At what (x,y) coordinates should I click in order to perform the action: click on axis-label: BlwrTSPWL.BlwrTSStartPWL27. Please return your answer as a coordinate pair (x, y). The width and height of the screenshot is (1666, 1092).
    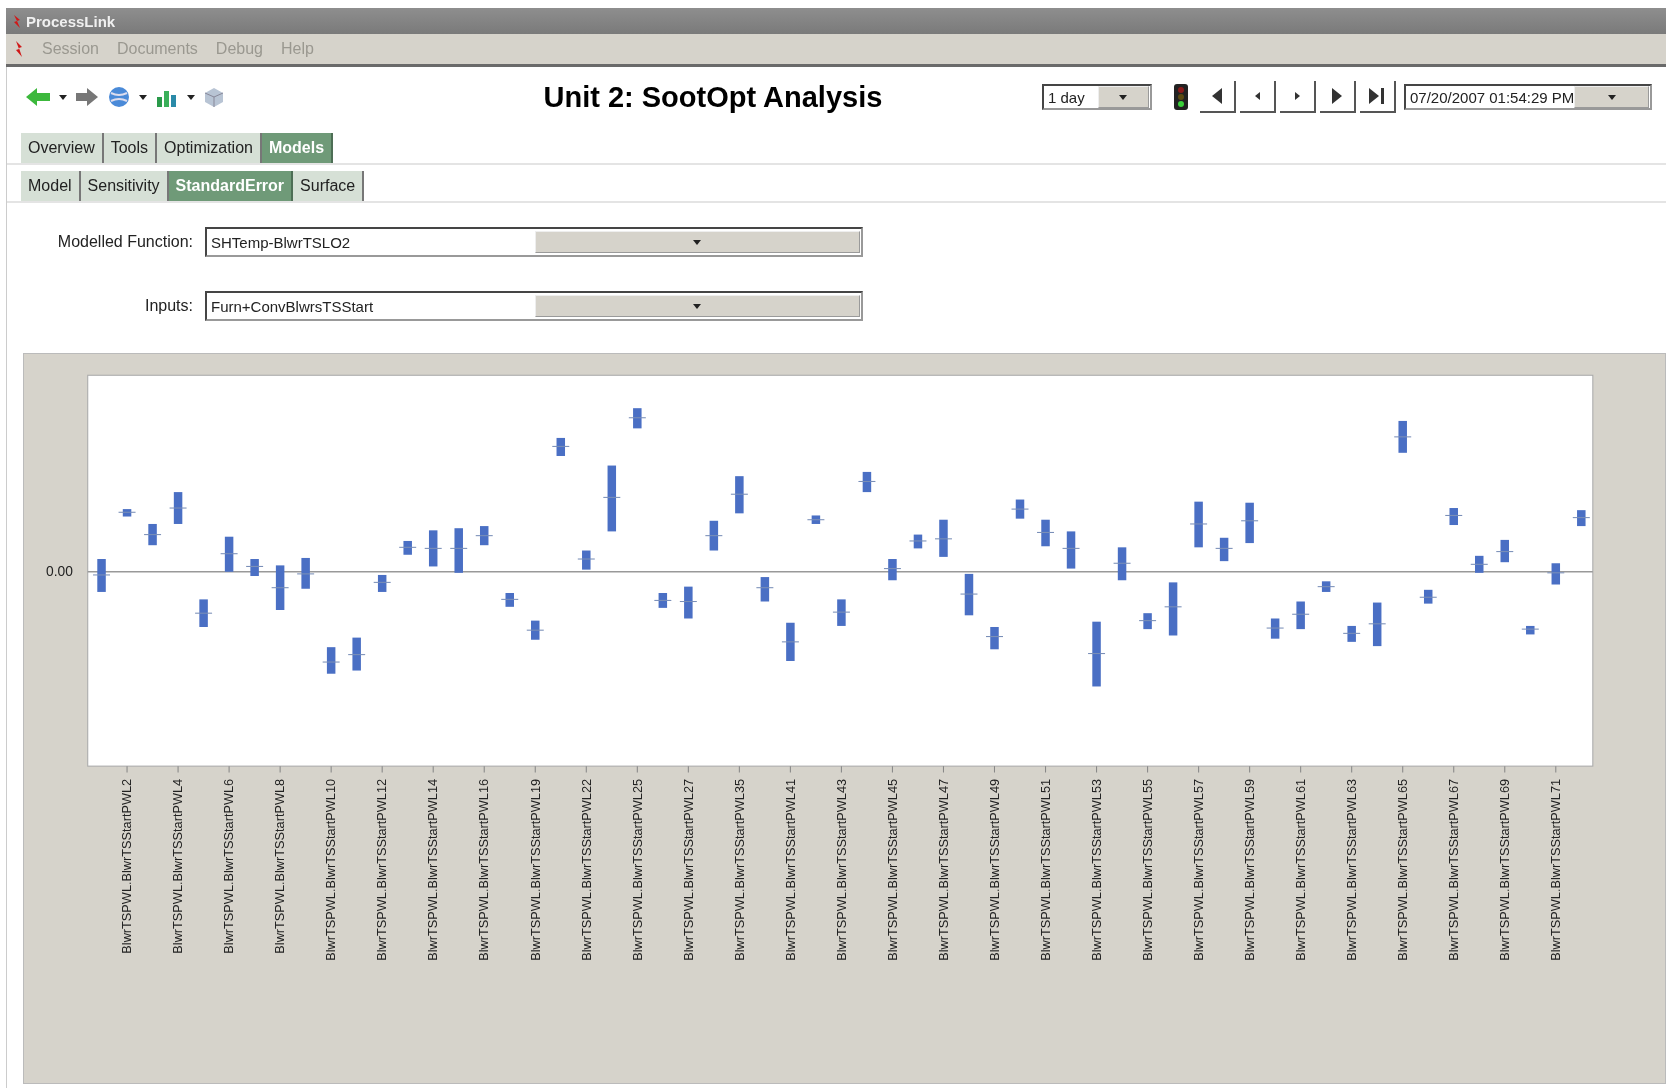
    Looking at the image, I should click on (688, 869).